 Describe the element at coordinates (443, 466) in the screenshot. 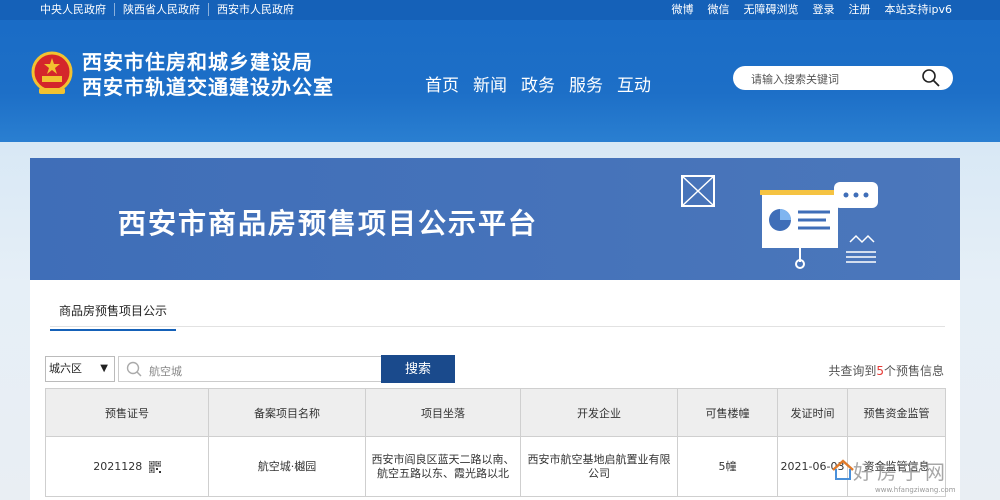

I see `cell-location: 西安市阎良区蓝天二路以南、航空五路以东、霞光路以北` at that location.